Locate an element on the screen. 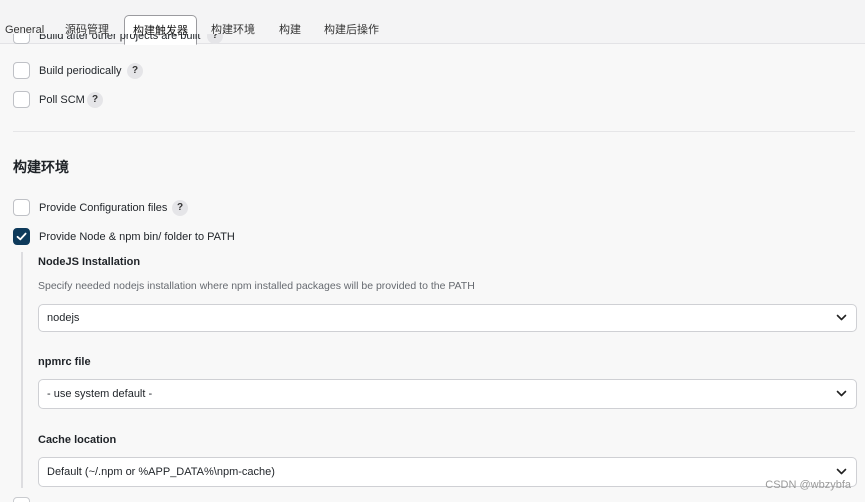  section-title-build-environment: 构建环境 is located at coordinates (41, 167).